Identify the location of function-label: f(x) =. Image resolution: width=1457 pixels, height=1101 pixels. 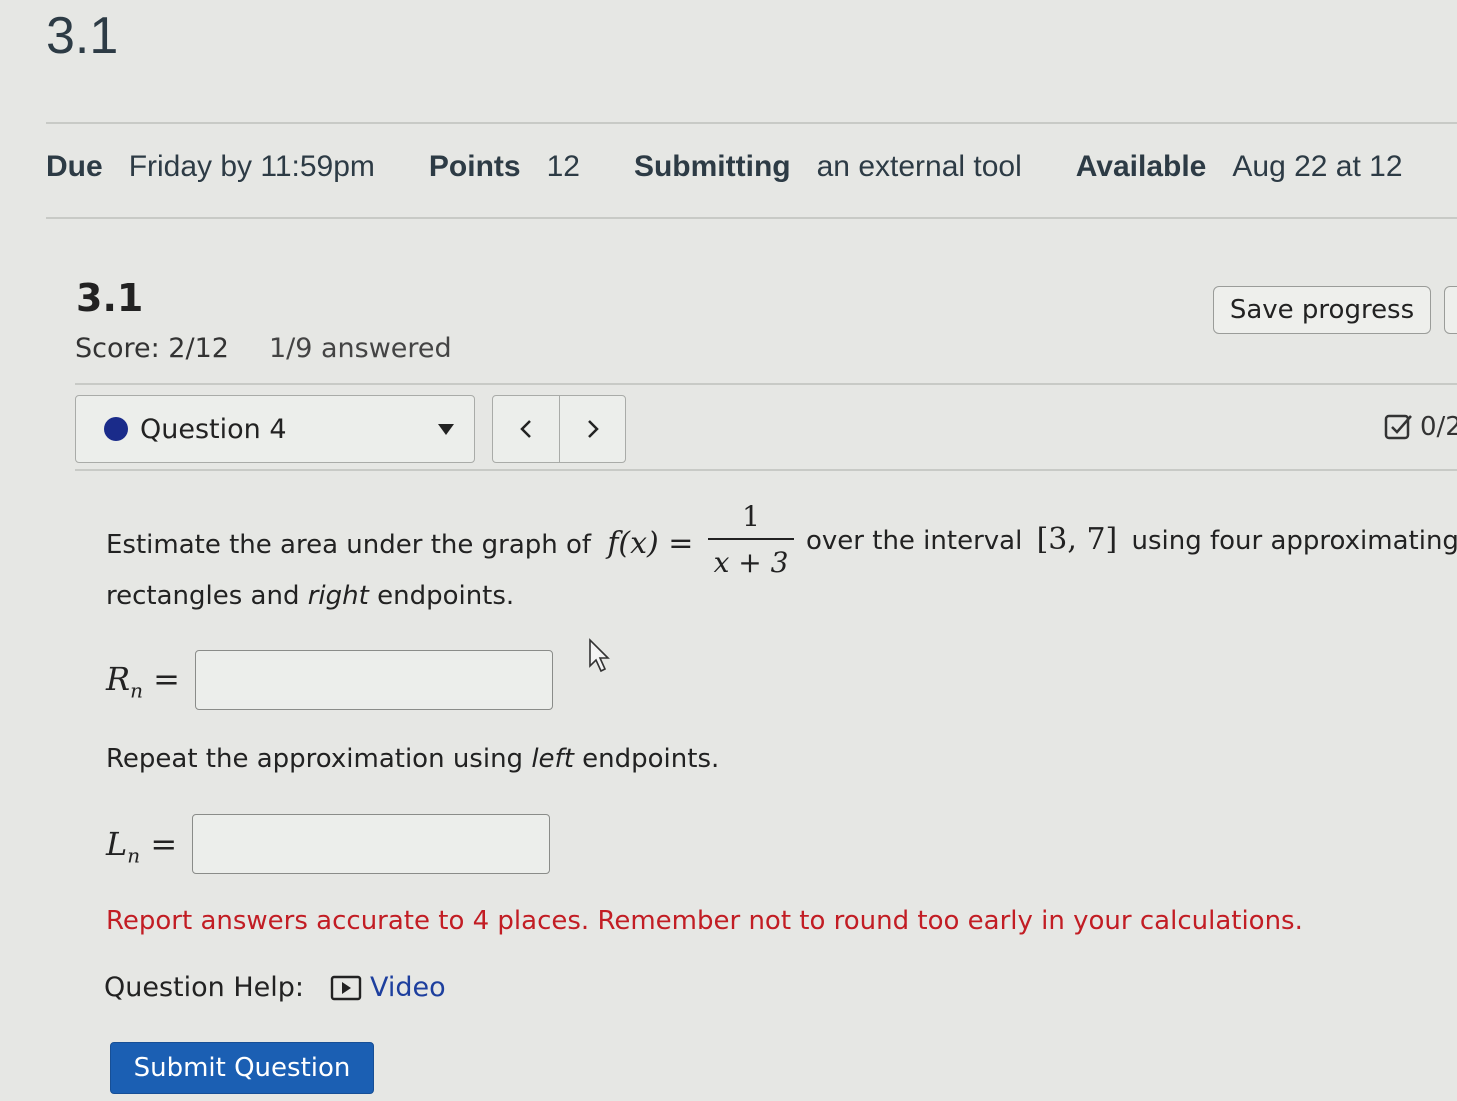
(650, 543).